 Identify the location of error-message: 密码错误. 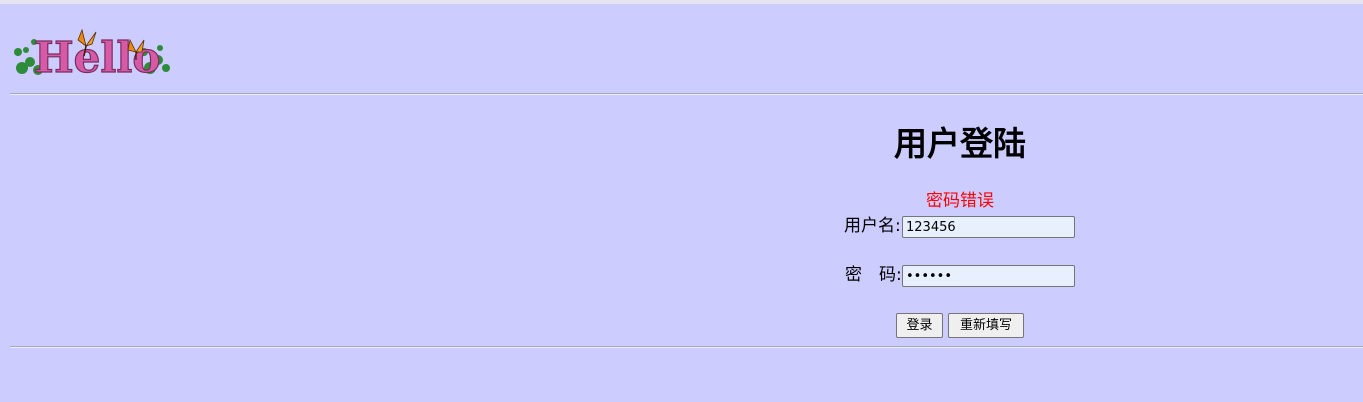
(960, 201).